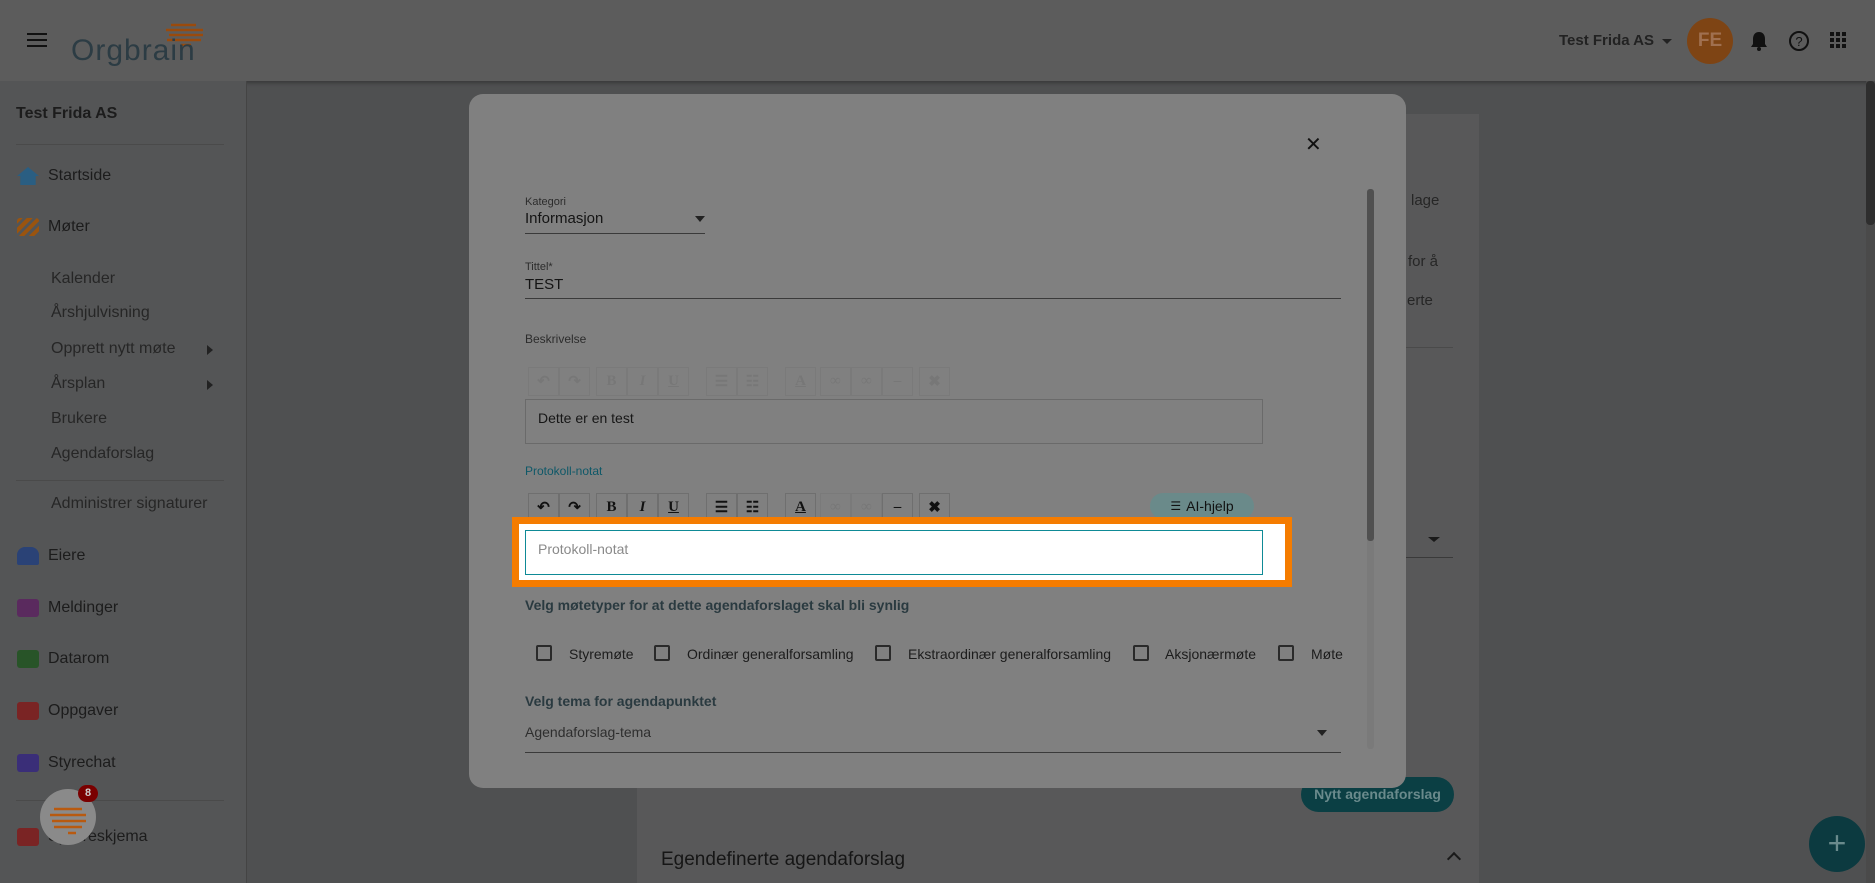 The height and width of the screenshot is (883, 1875). Describe the element at coordinates (673, 381) in the screenshot. I see `underline-button: U` at that location.